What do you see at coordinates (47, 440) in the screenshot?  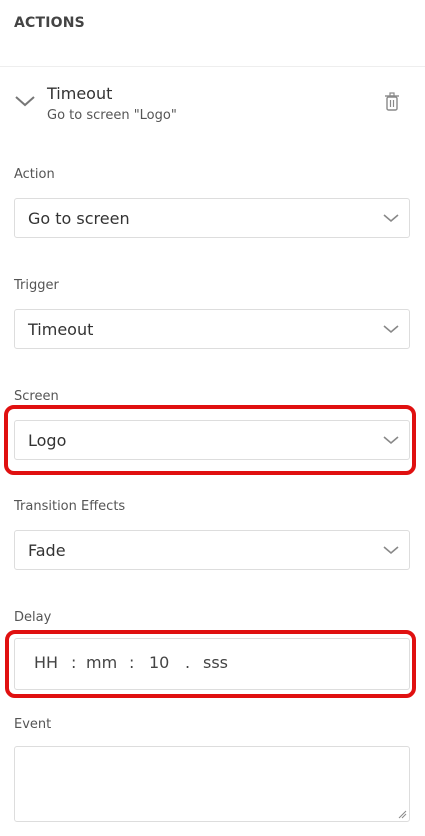 I see `screen-select-value: Logo` at bounding box center [47, 440].